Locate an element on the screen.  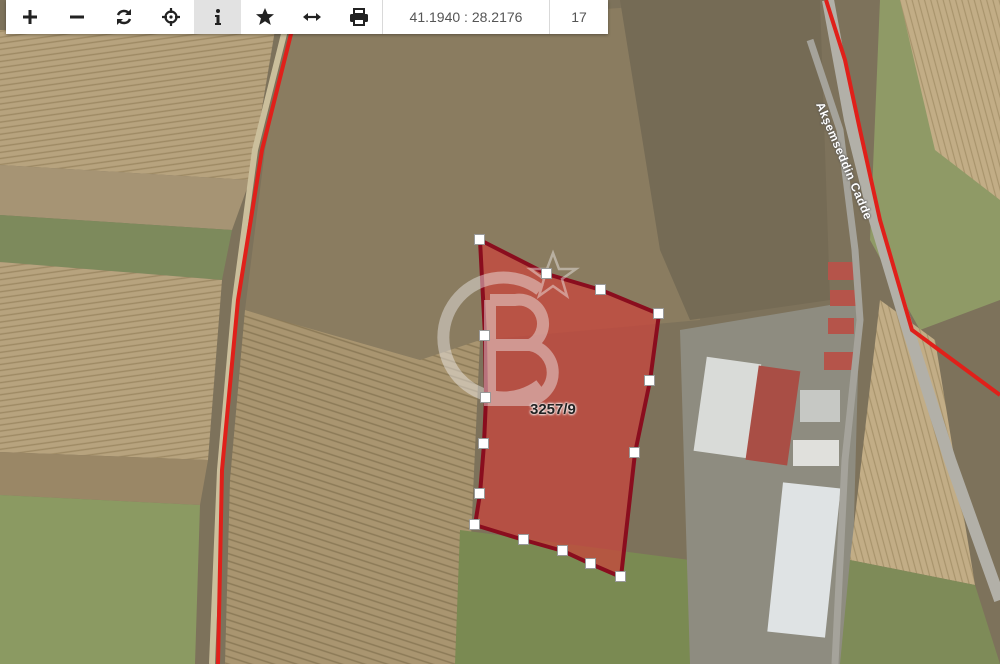
print-button is located at coordinates (358, 17).